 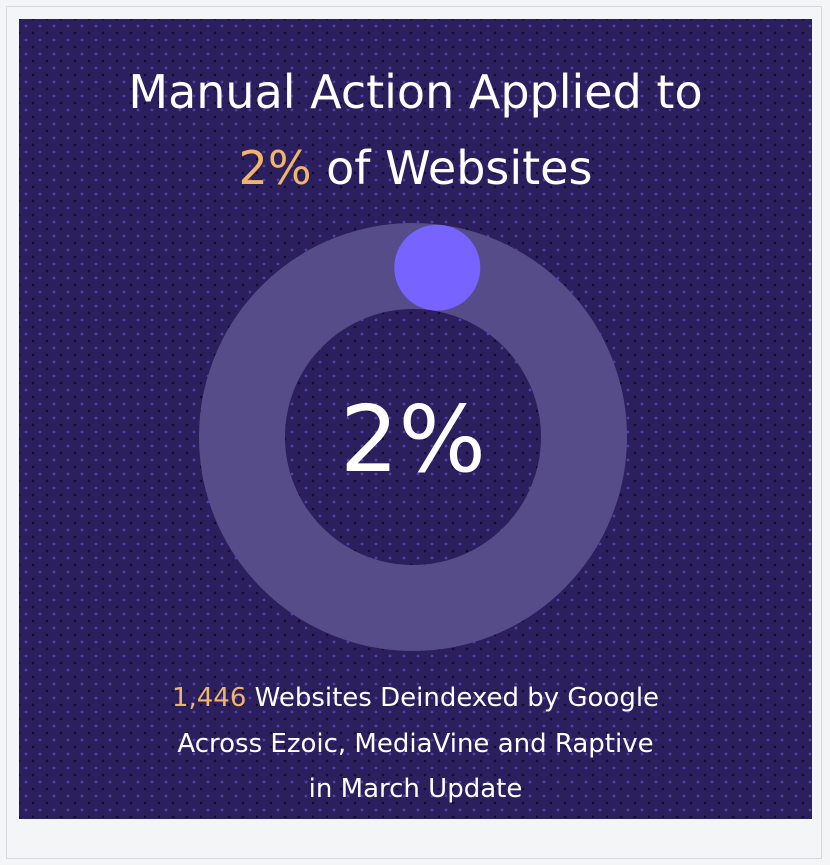 I want to click on footer-line-1: 1,446 Websites Deindexed by Google, so click(x=415, y=698).